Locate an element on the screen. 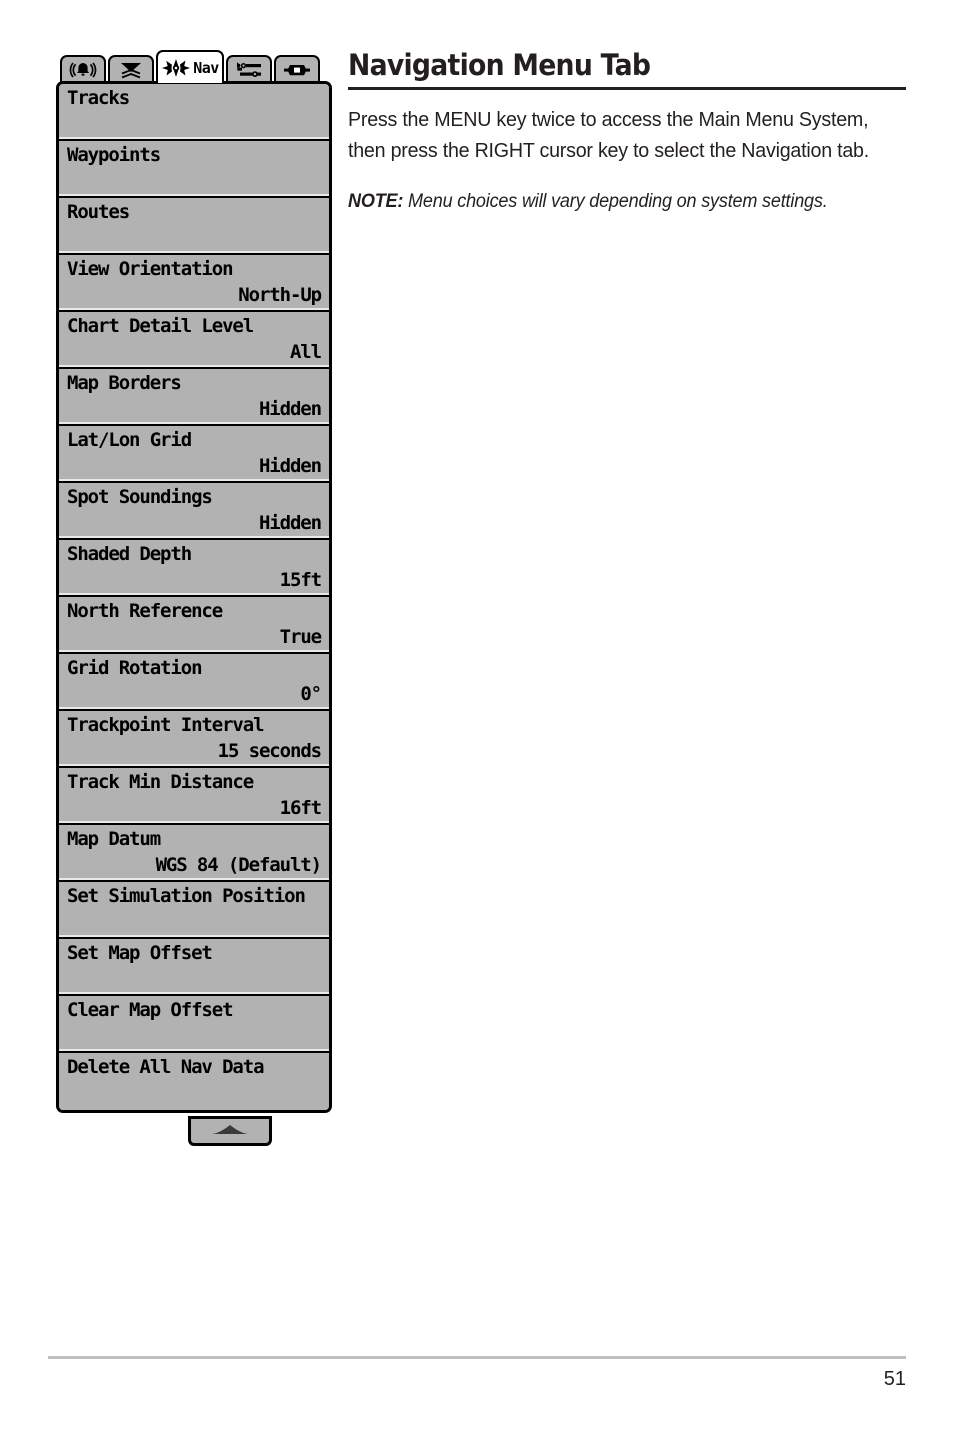  menu-item-label: Shaded Depth is located at coordinates (129, 554).